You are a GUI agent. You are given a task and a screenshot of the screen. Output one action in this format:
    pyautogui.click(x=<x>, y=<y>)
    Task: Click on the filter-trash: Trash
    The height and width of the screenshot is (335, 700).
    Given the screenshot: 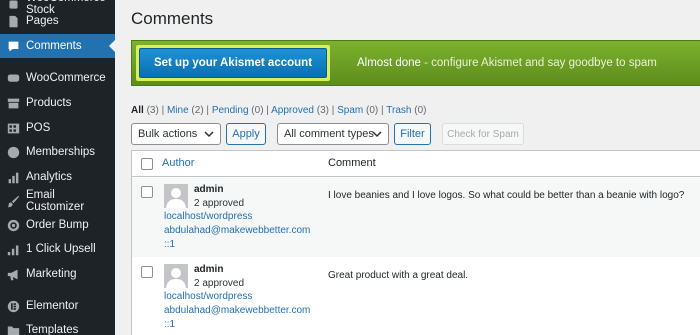 What is the action you would take?
    pyautogui.click(x=398, y=110)
    